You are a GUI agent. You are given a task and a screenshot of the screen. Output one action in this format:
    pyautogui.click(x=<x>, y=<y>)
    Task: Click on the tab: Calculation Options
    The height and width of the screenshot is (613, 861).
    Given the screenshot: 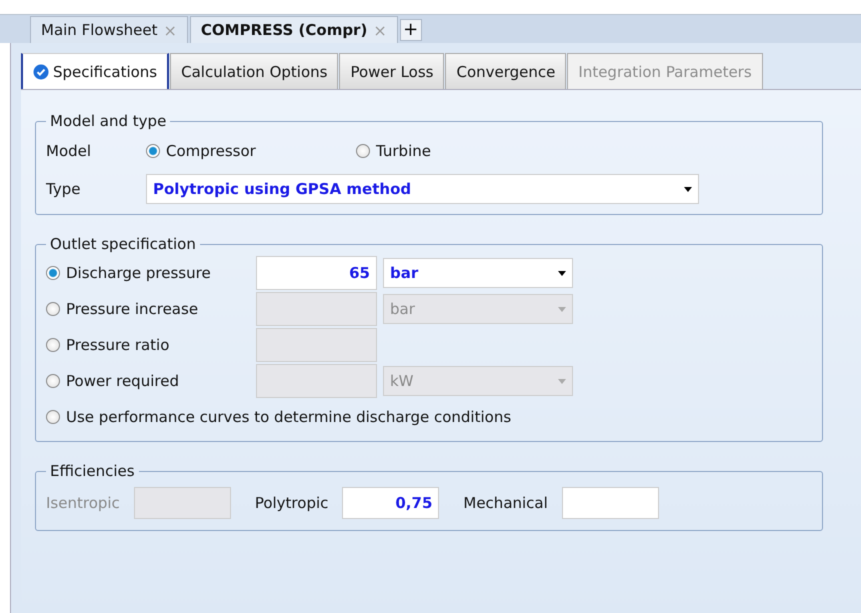 What is the action you would take?
    pyautogui.click(x=254, y=71)
    